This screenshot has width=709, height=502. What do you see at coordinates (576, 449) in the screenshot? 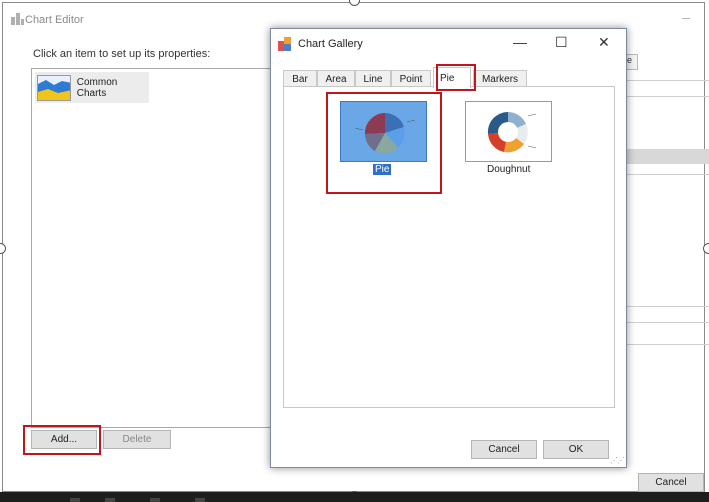
I see `gallery-ok-button: OK` at bounding box center [576, 449].